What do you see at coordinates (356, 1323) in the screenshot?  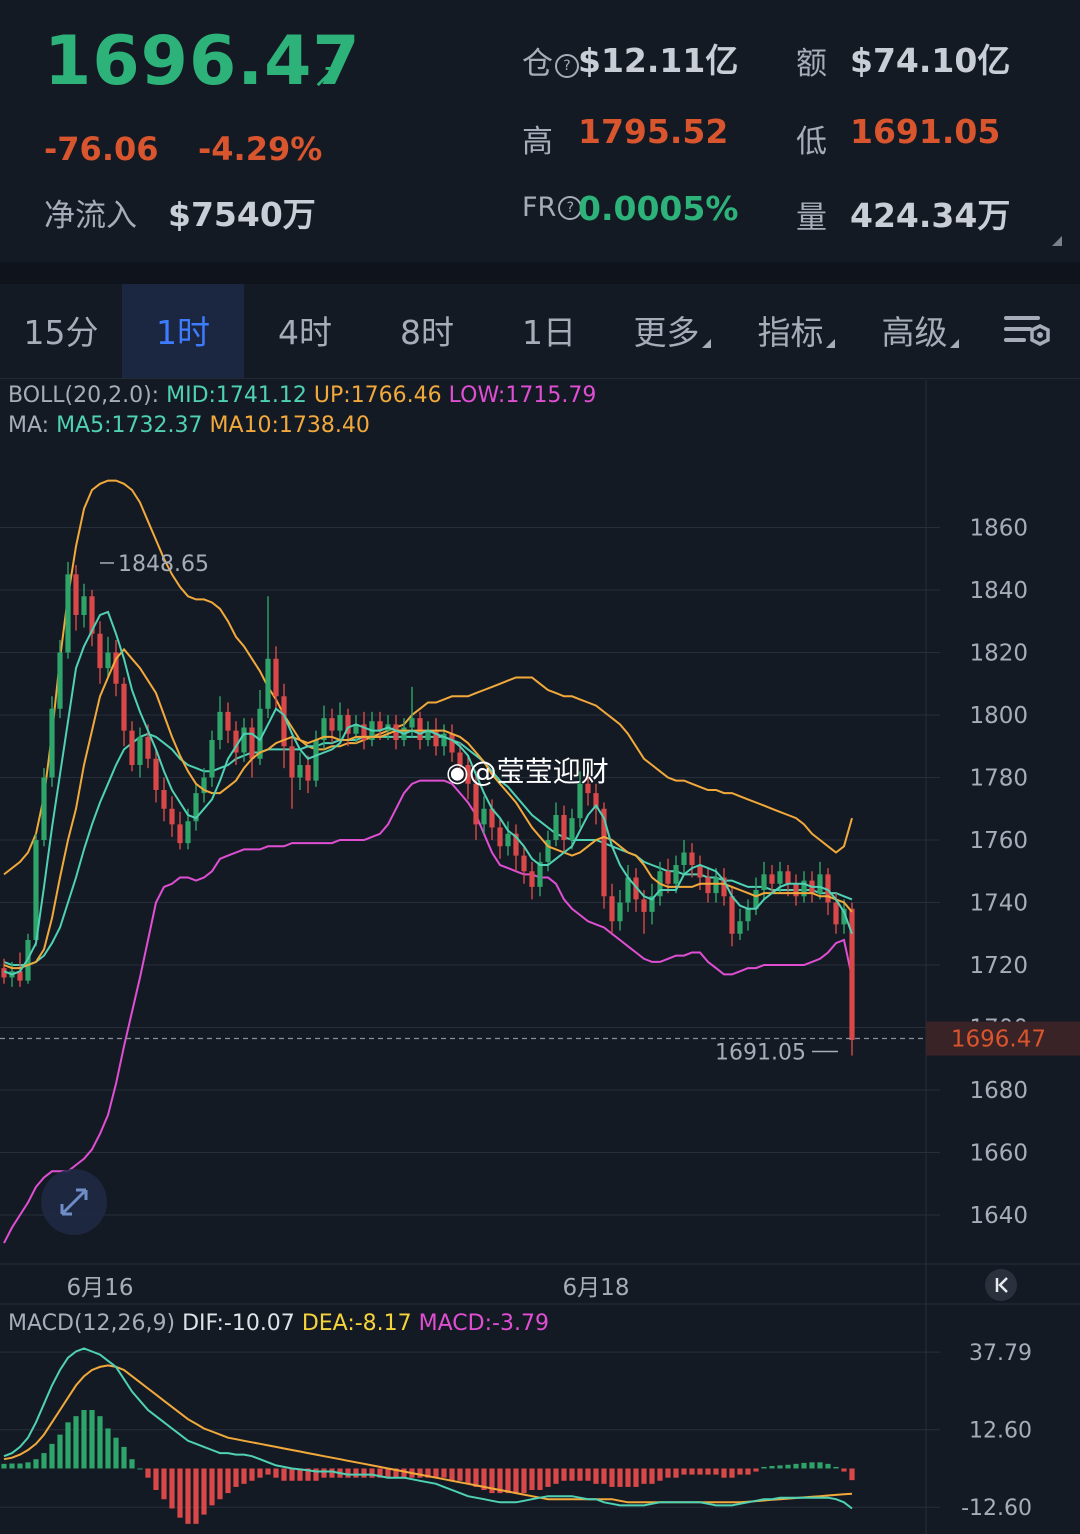 I see `macd-dea-value: DEA:-8.17` at bounding box center [356, 1323].